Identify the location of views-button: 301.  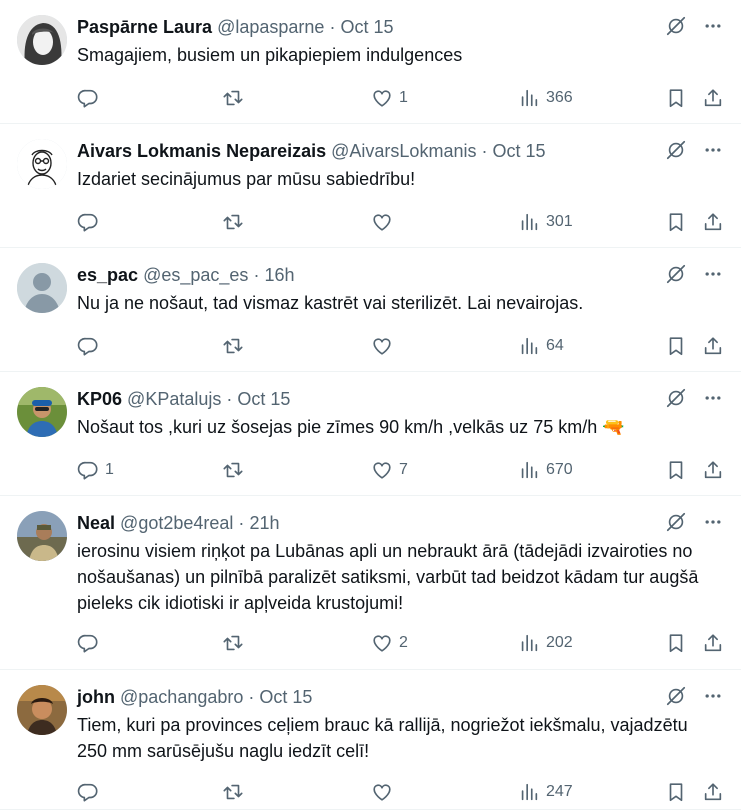
(545, 222).